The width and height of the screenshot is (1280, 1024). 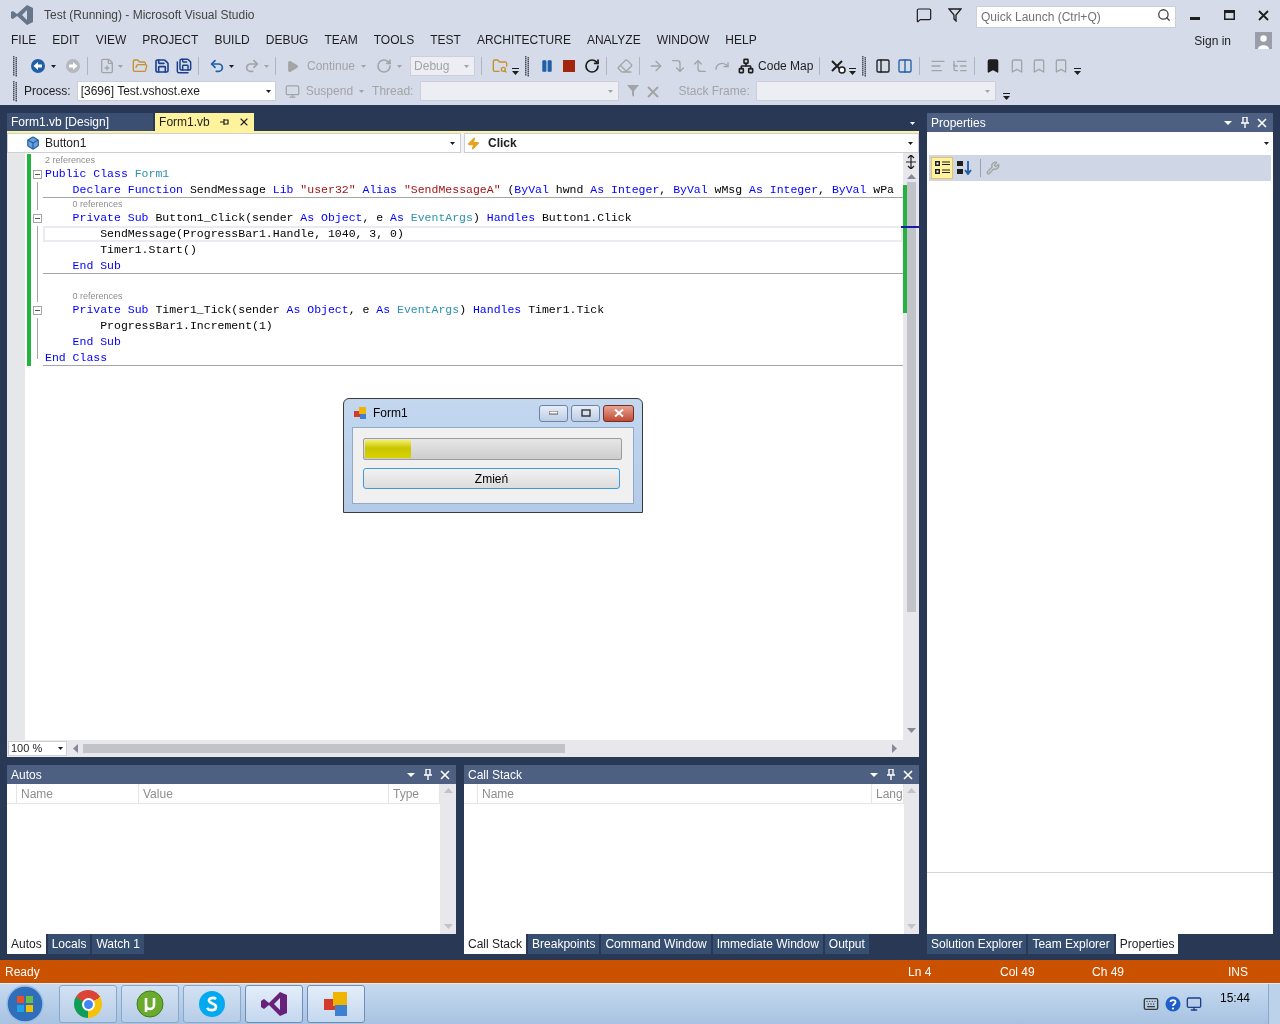 I want to click on start-button, so click(x=25, y=1004).